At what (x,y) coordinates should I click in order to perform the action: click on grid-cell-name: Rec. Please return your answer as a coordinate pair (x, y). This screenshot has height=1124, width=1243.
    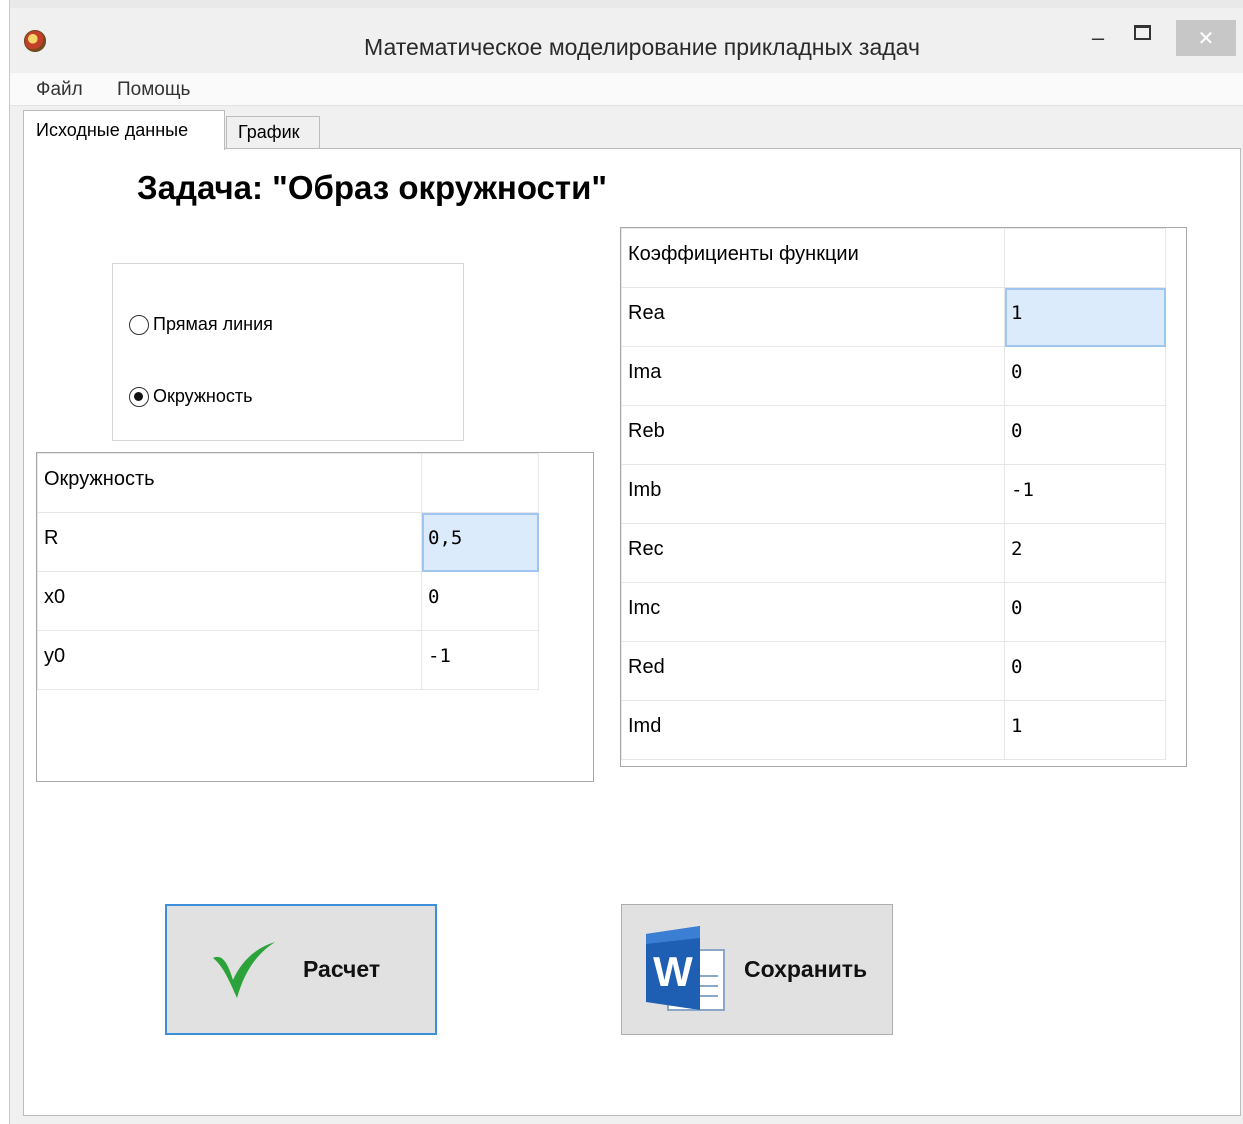
    Looking at the image, I should click on (813, 553).